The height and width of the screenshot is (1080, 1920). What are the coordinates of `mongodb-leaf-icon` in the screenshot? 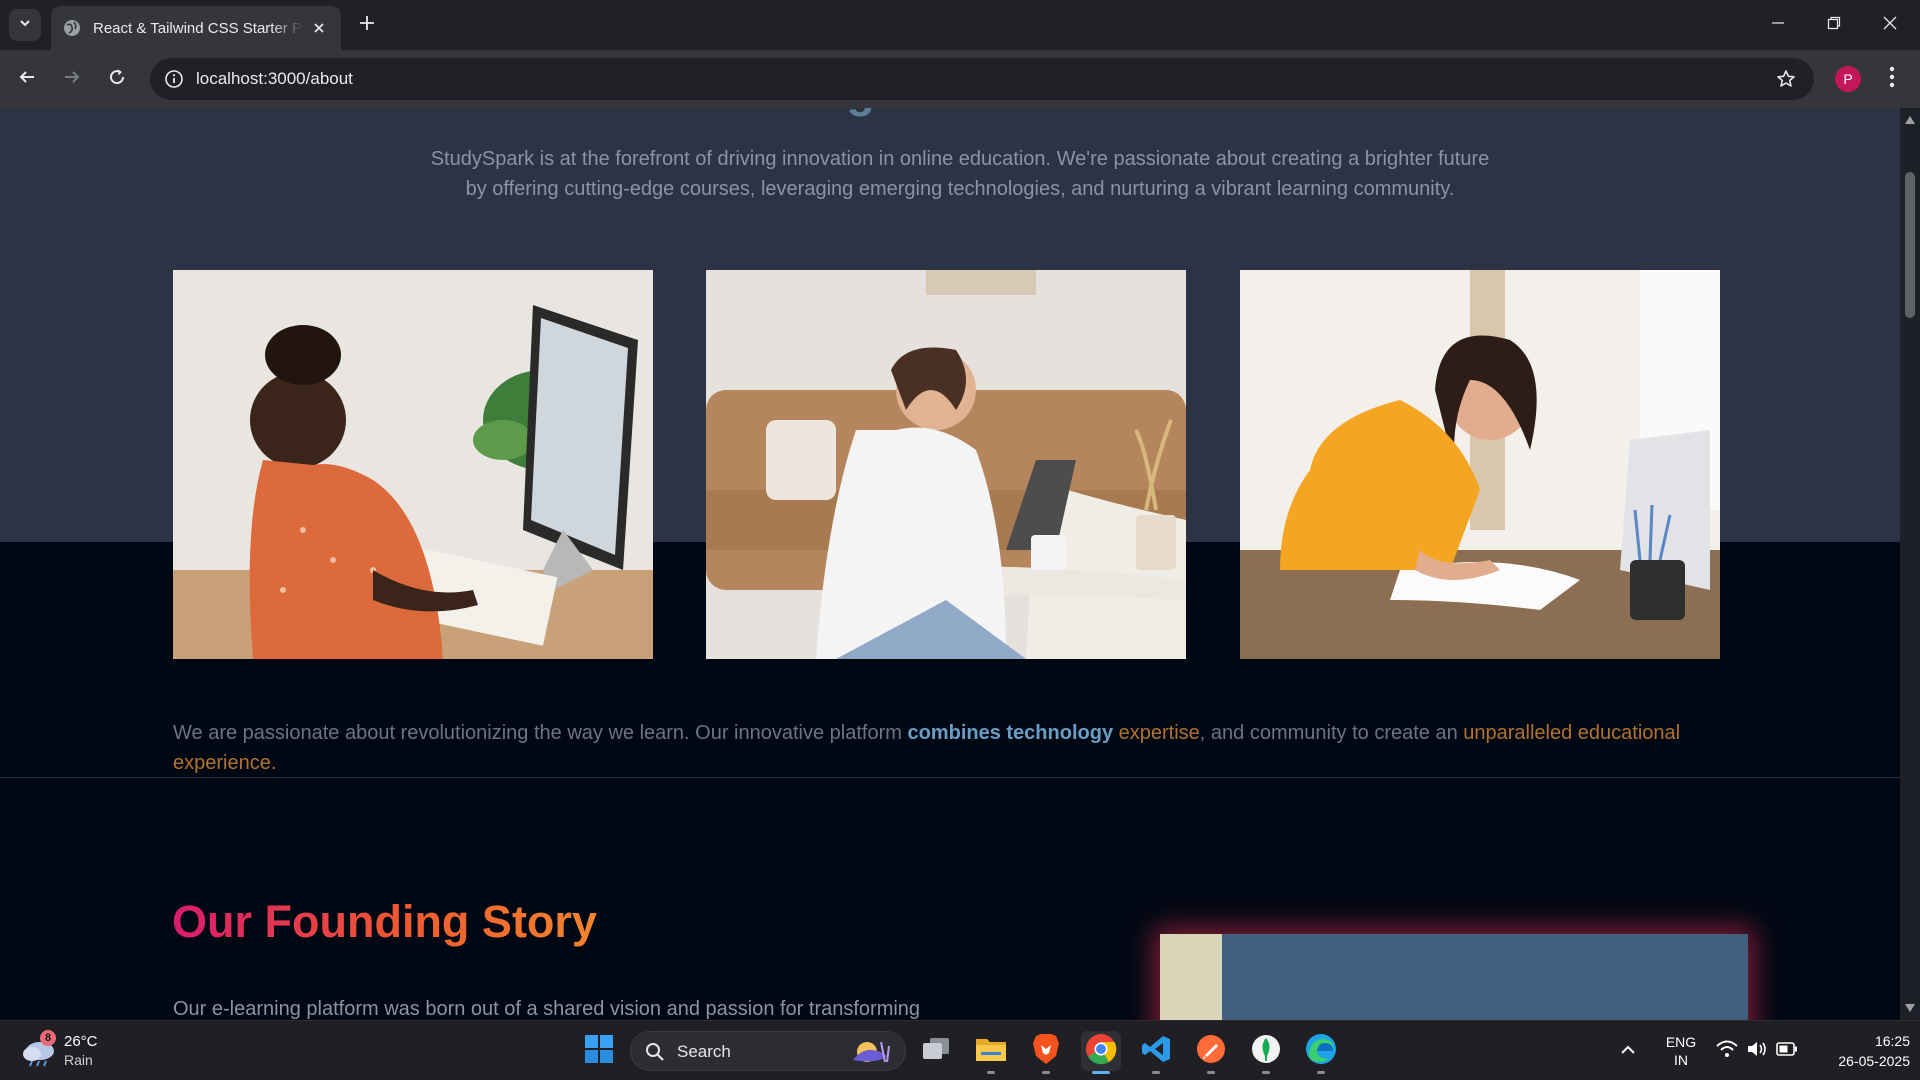 It's located at (1266, 1051).